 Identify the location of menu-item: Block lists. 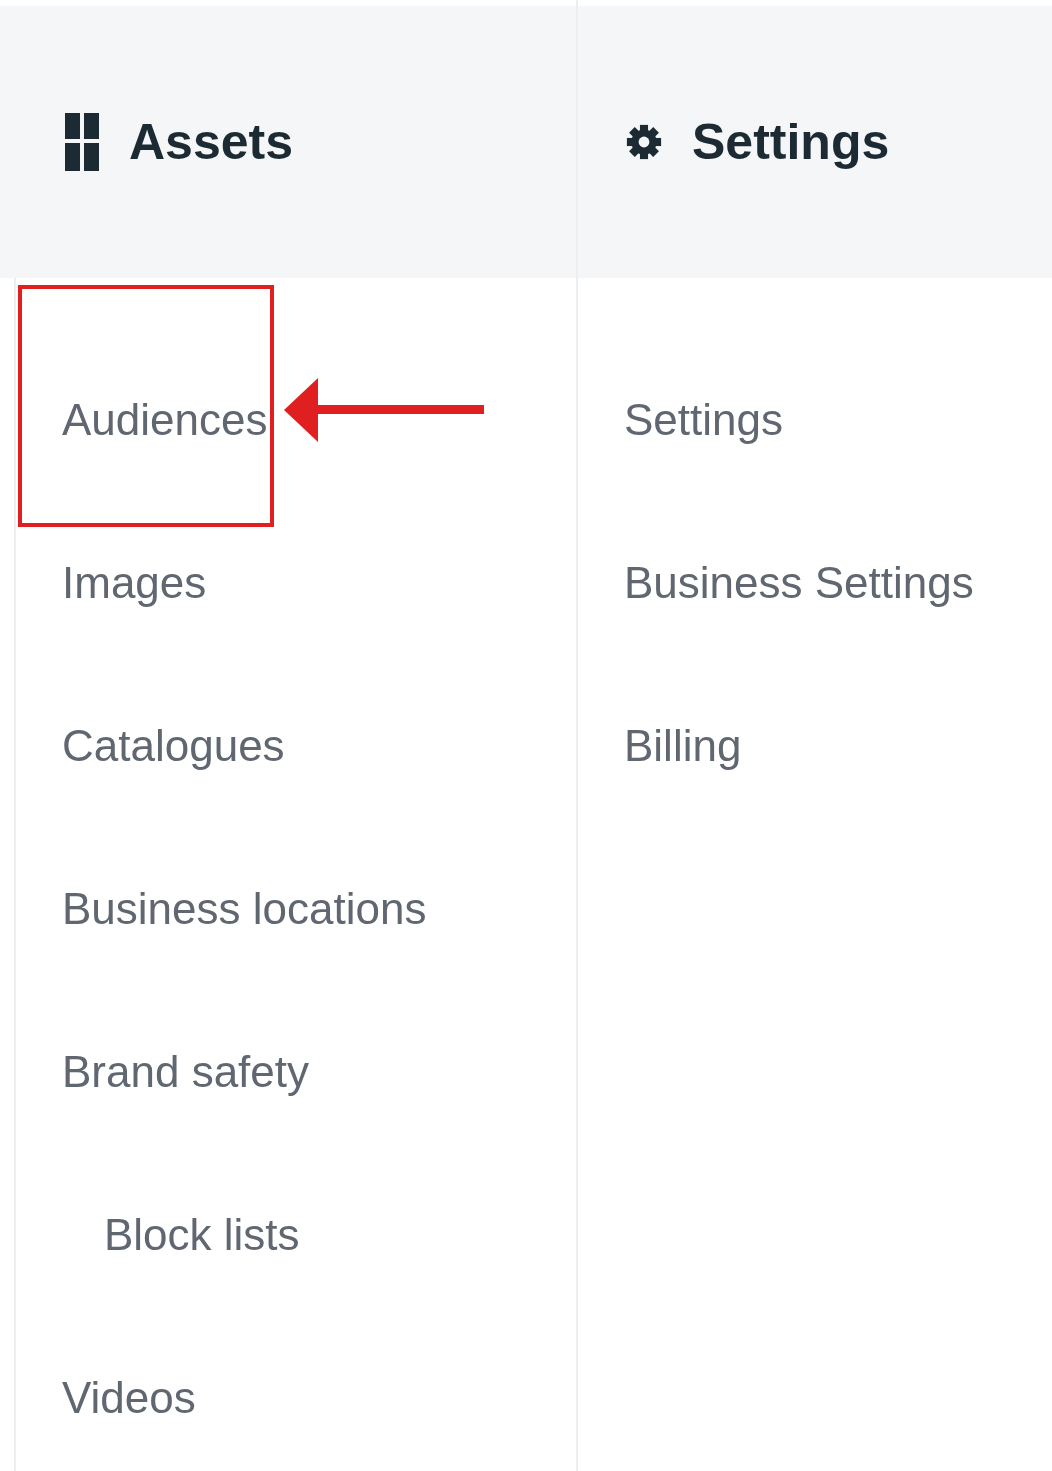
(202, 1234).